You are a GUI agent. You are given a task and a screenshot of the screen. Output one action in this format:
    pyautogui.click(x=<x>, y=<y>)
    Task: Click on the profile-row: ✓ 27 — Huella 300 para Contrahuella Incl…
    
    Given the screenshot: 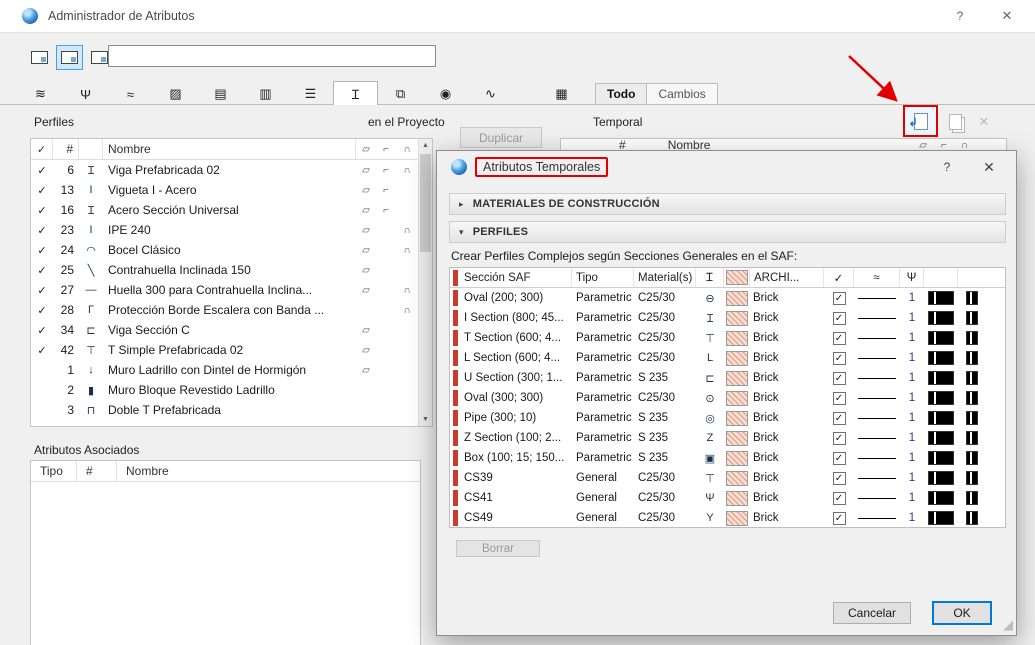 What is the action you would take?
    pyautogui.click(x=231, y=290)
    